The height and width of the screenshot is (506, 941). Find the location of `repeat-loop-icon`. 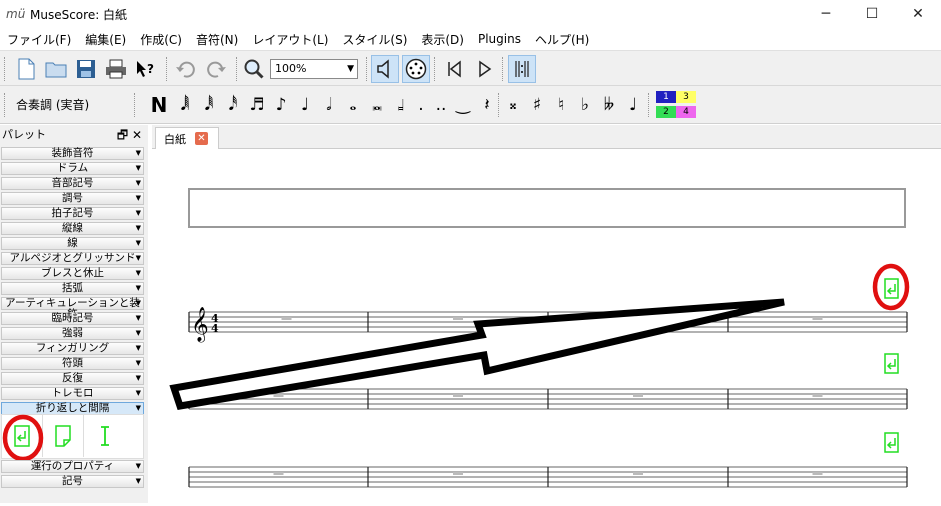

repeat-loop-icon is located at coordinates (522, 69).